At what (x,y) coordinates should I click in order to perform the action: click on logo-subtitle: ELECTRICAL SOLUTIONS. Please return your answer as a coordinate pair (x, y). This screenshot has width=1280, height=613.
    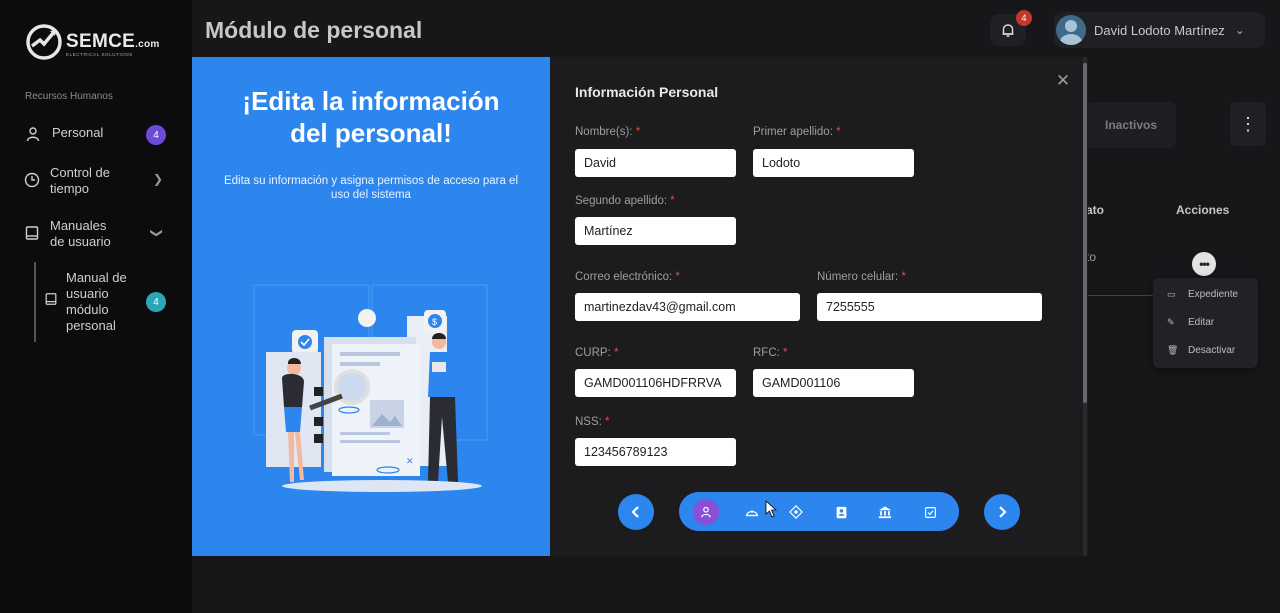
    Looking at the image, I should click on (99, 54).